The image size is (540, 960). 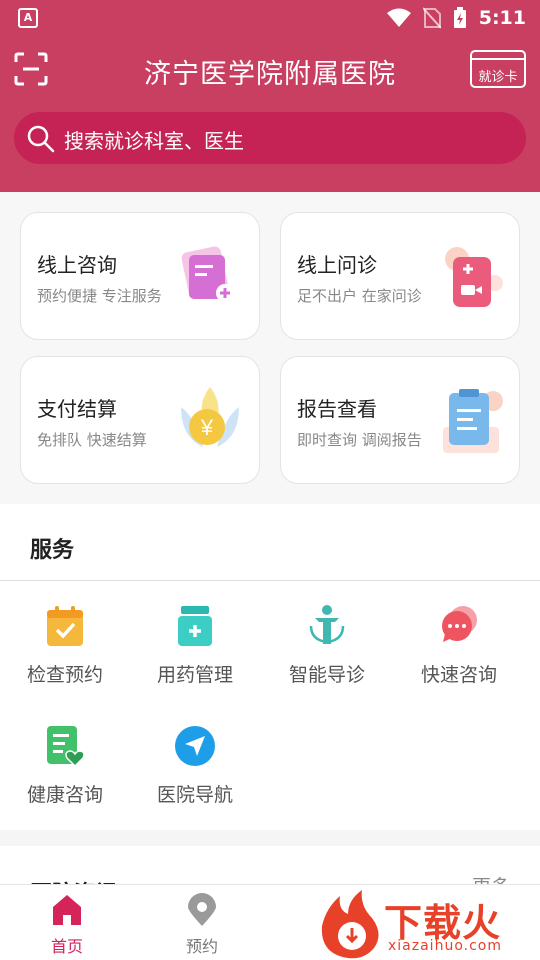 What do you see at coordinates (400, 276) in the screenshot?
I see `card-video-consult: 线上问诊 足不出户 在家问诊` at bounding box center [400, 276].